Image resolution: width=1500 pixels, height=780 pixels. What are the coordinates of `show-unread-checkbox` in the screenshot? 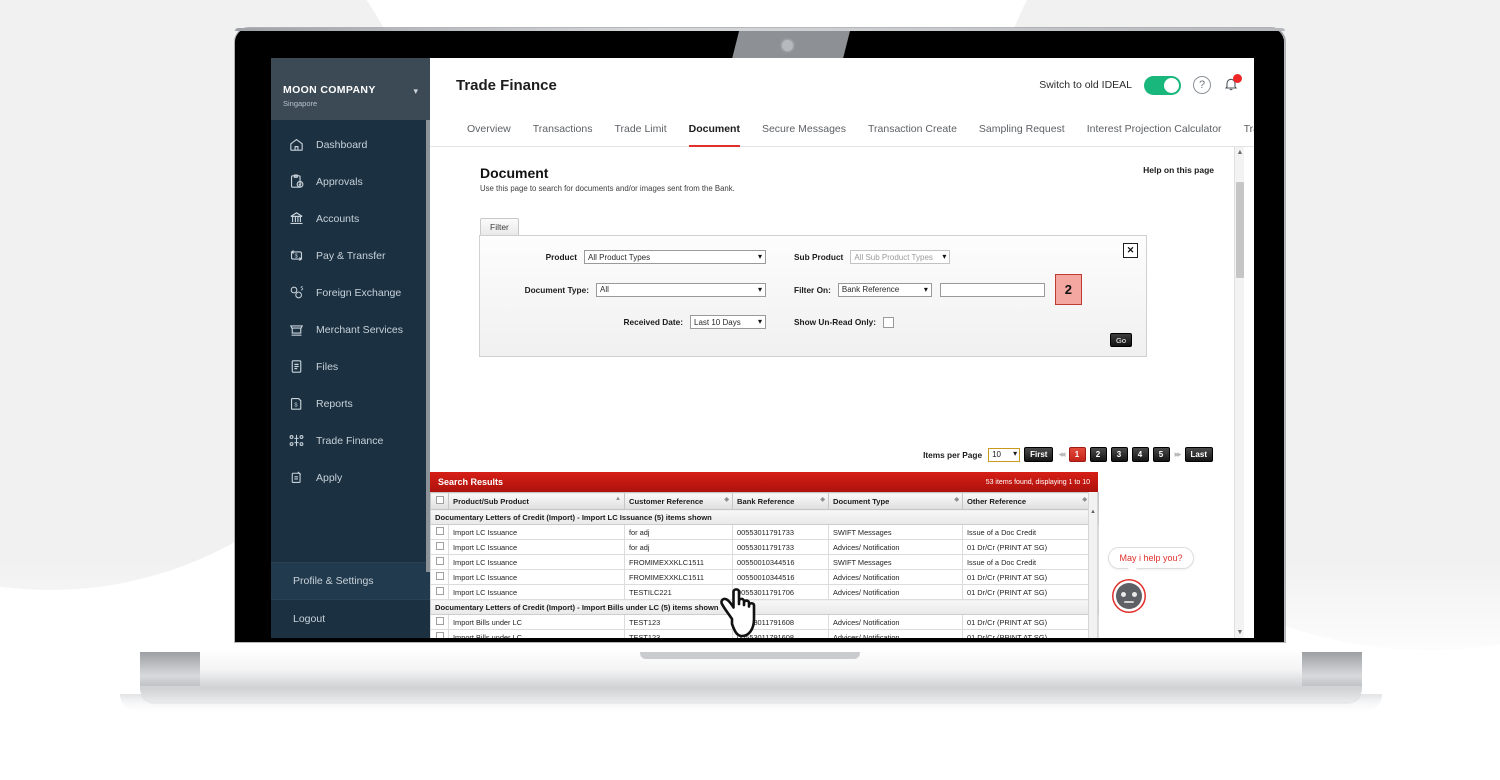 It's located at (889, 322).